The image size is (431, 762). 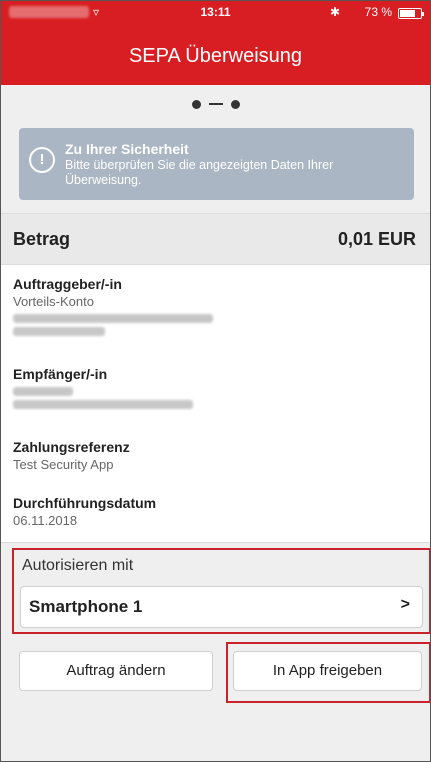 What do you see at coordinates (103, 404) in the screenshot?
I see `recipient-iban-redacted` at bounding box center [103, 404].